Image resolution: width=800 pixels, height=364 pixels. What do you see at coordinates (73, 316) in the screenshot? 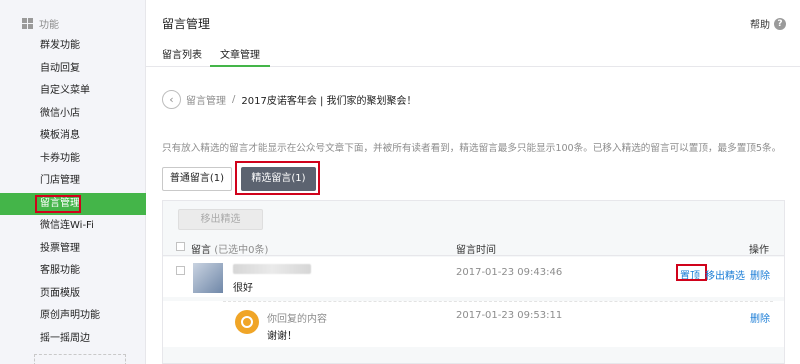
I see `sidebar-item-original-statement: 原创声明功能` at bounding box center [73, 316].